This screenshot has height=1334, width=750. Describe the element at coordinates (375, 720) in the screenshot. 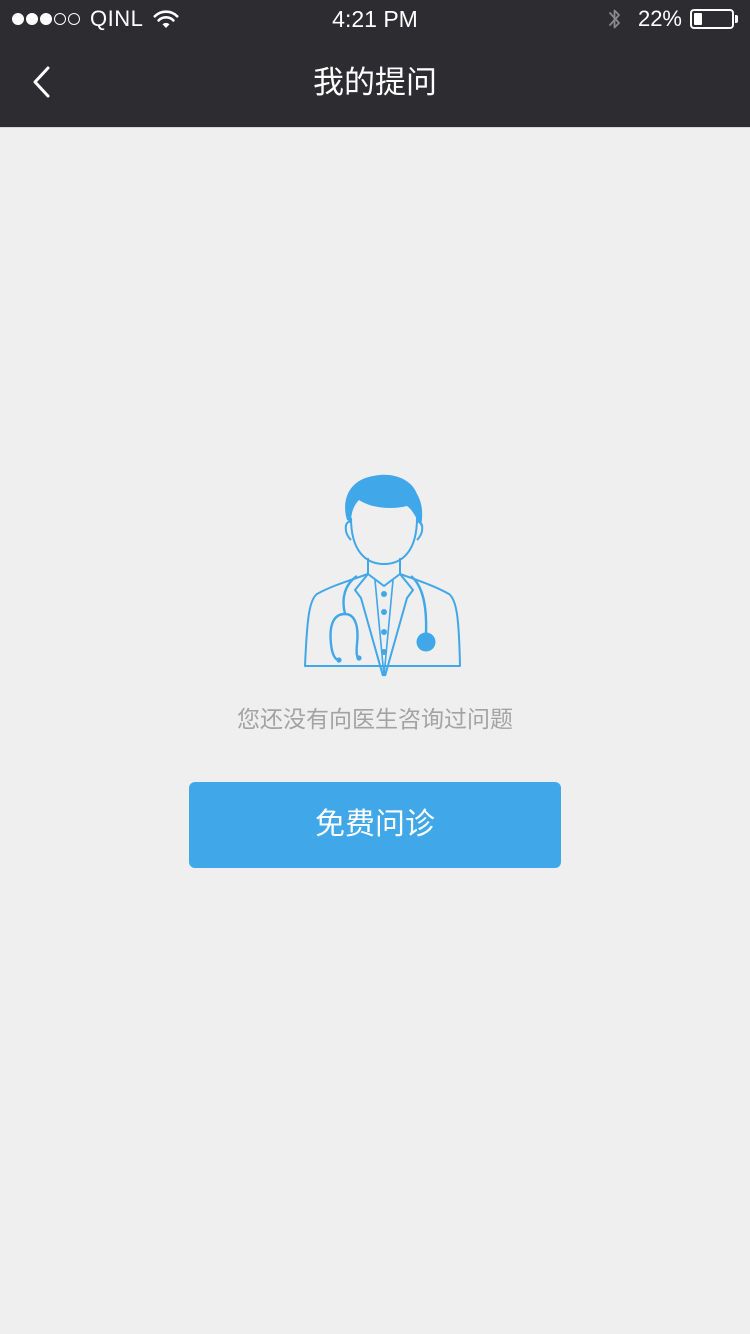

I see `empty-message: 您还没有向医生咨询过问题` at that location.